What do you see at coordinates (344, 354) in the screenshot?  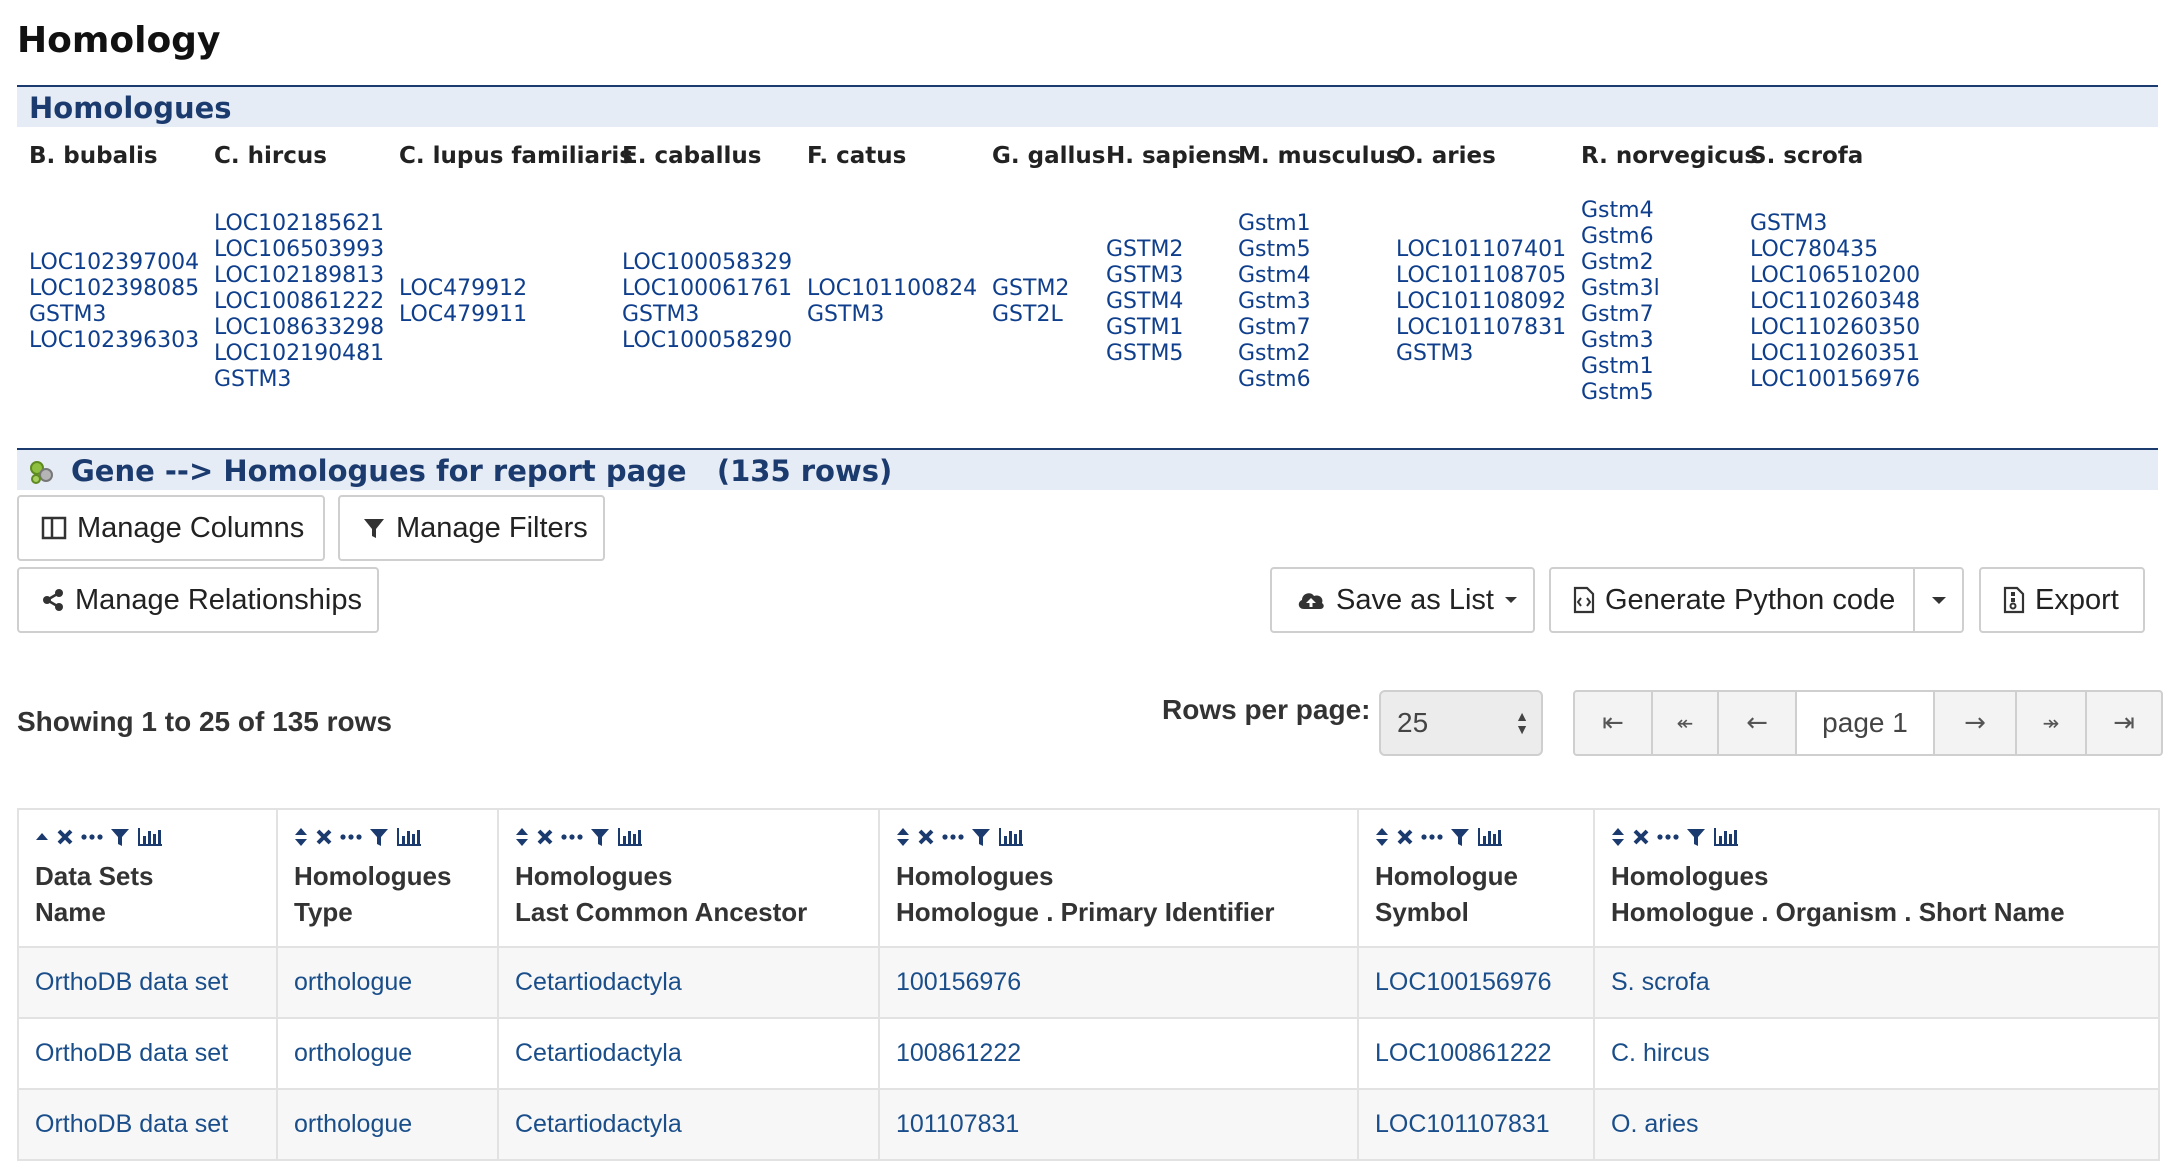 I see `gene-link: LOC102190481` at bounding box center [344, 354].